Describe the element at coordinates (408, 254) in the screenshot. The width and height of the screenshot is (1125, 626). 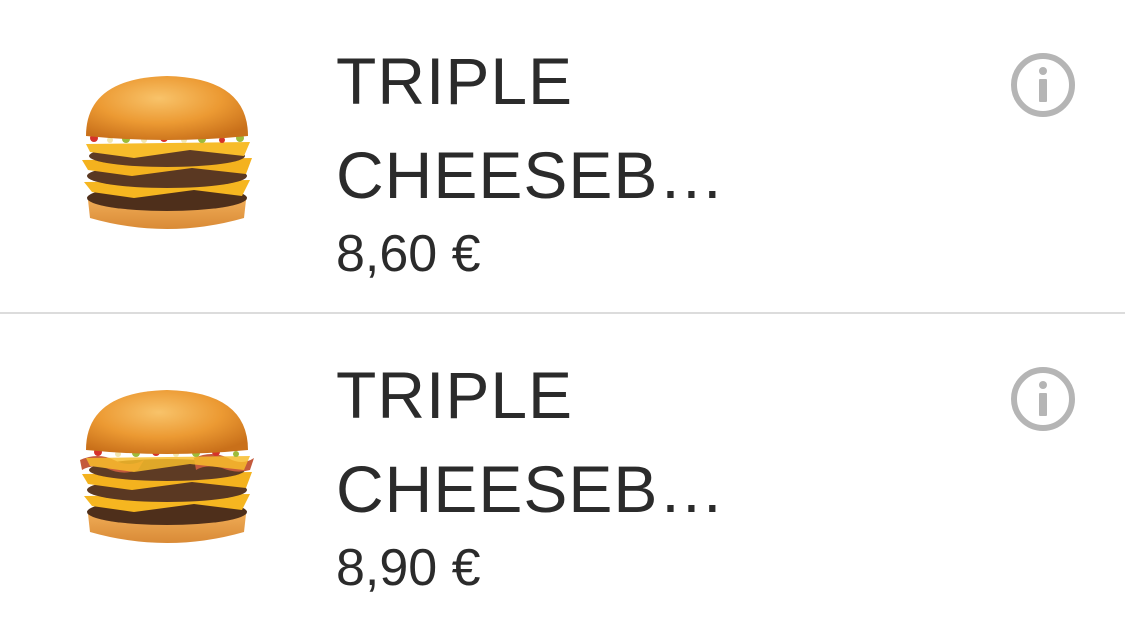
I see `product-price: 8,60 €` at that location.